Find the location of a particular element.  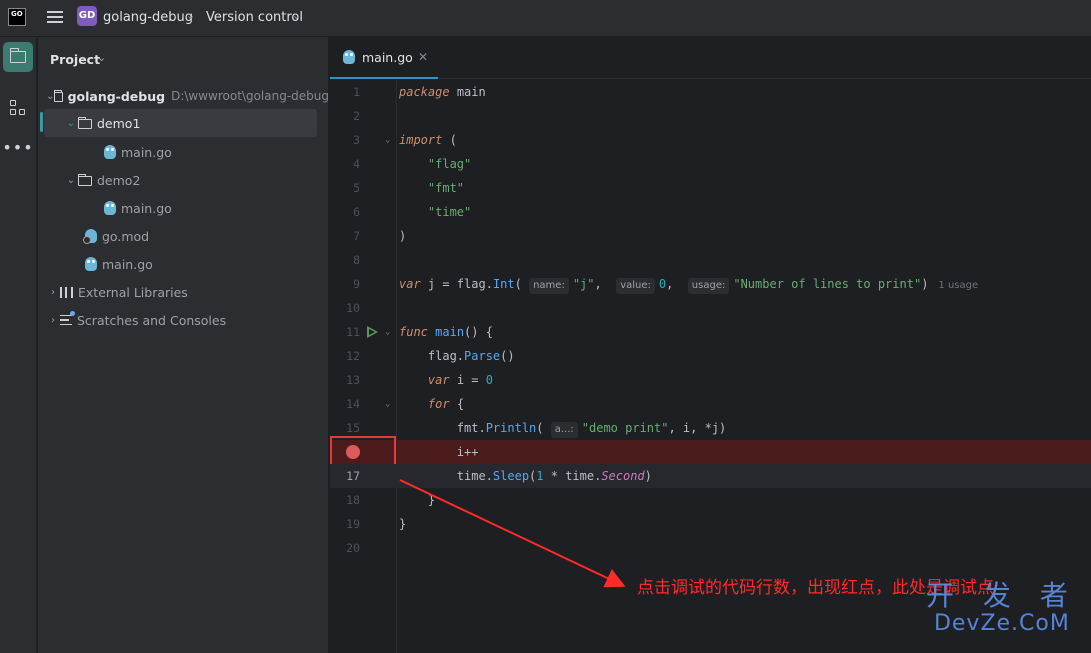

watermark-bottom: DevZe.CoM is located at coordinates (1001, 623).